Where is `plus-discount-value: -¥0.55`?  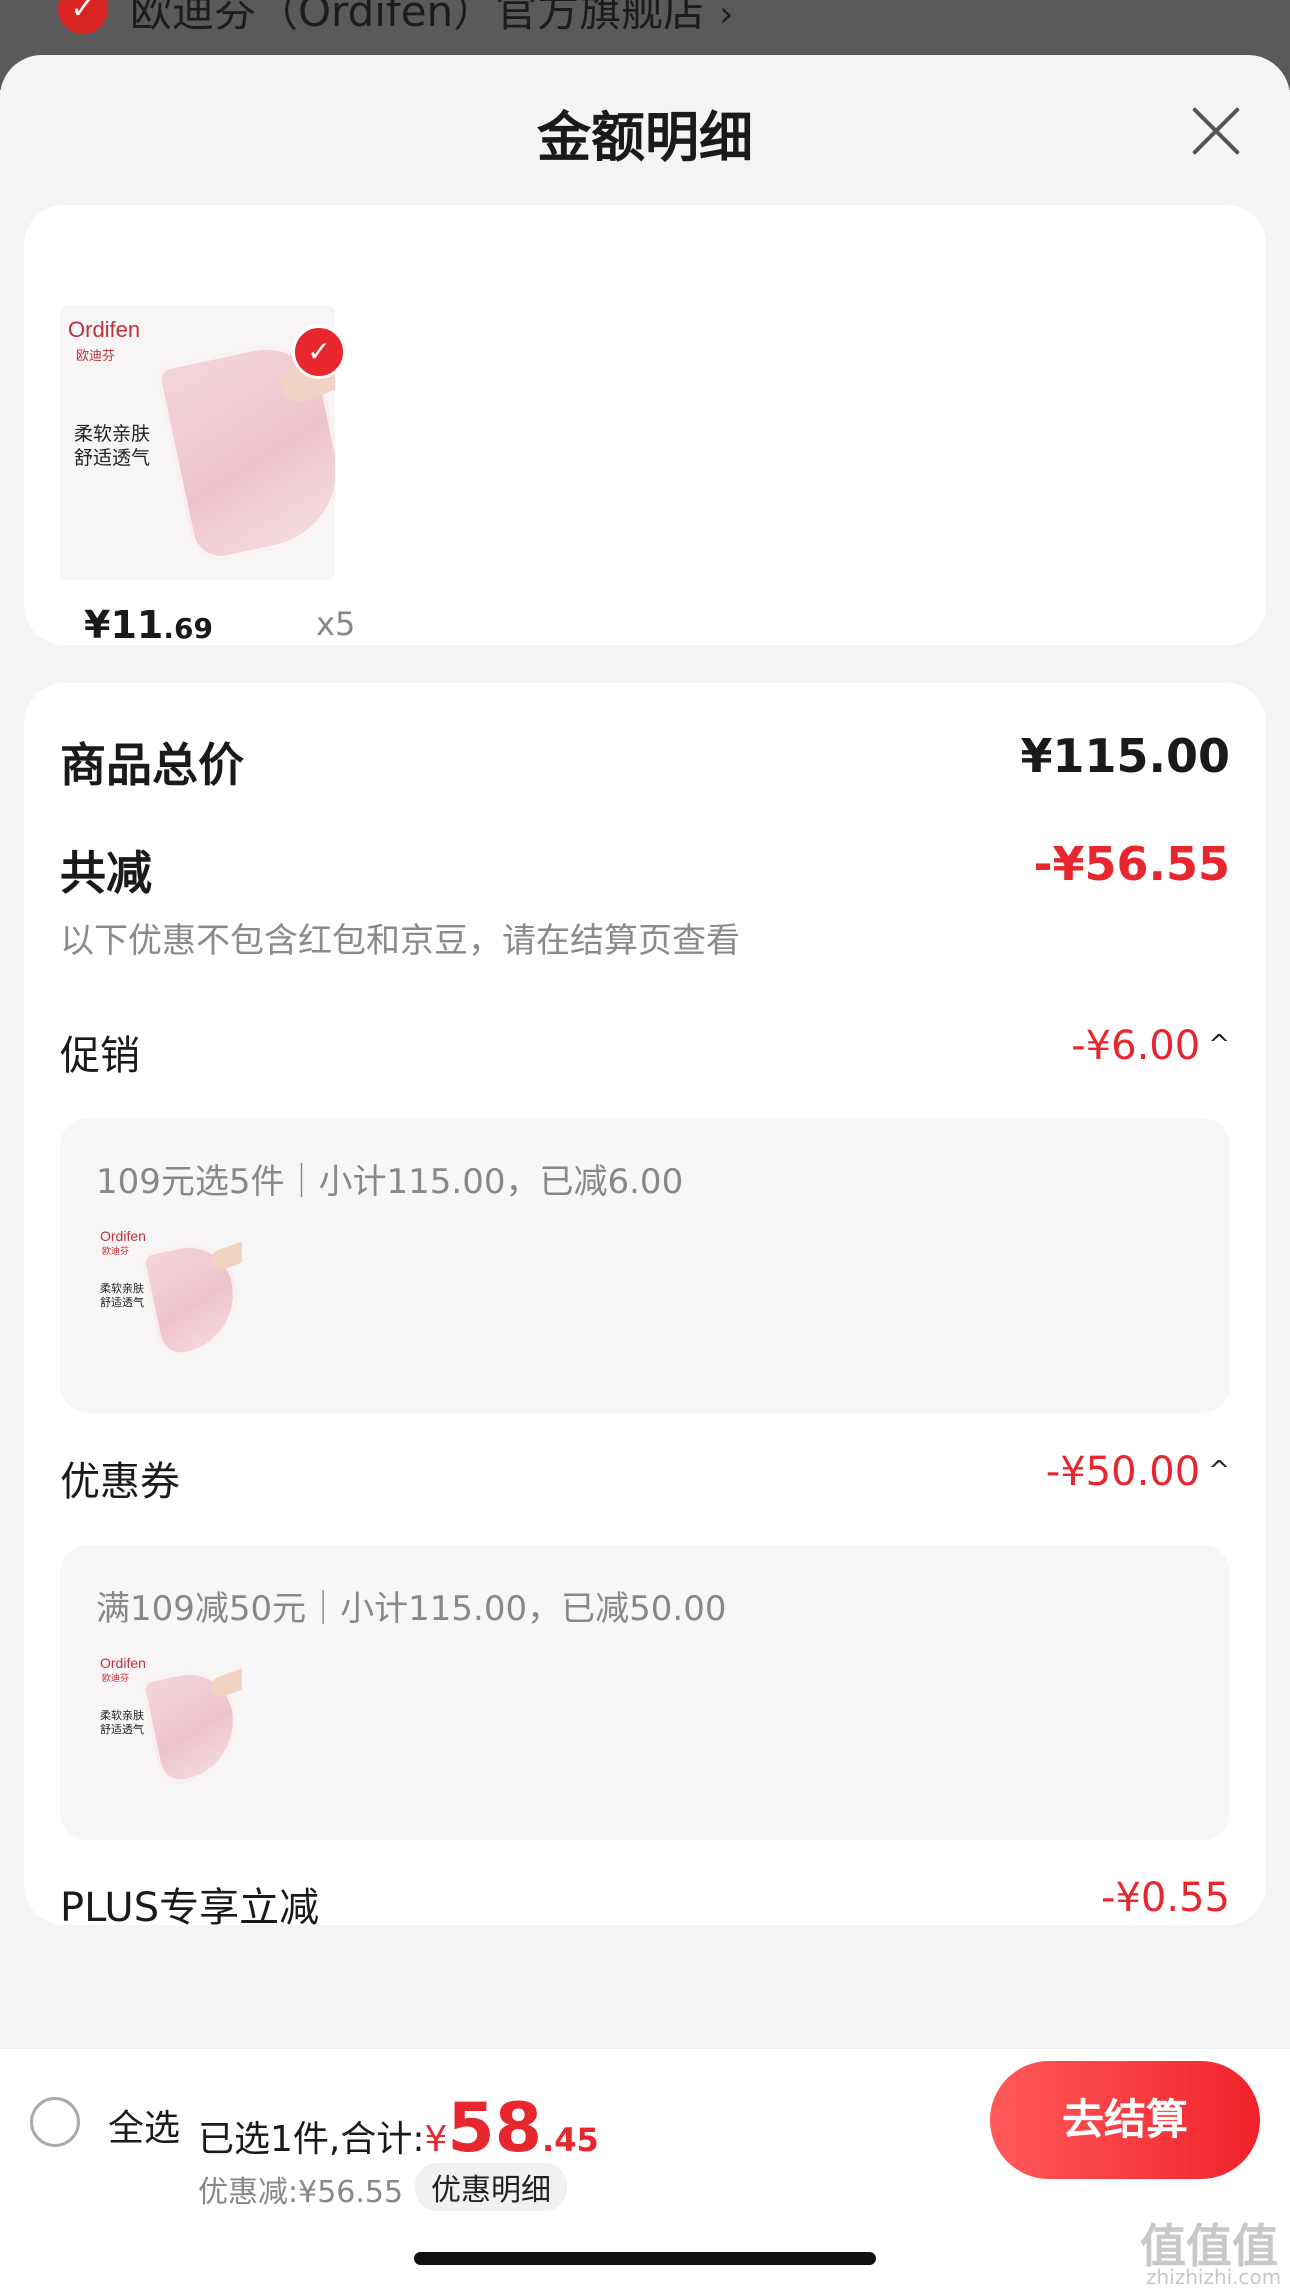 plus-discount-value: -¥0.55 is located at coordinates (1165, 1898).